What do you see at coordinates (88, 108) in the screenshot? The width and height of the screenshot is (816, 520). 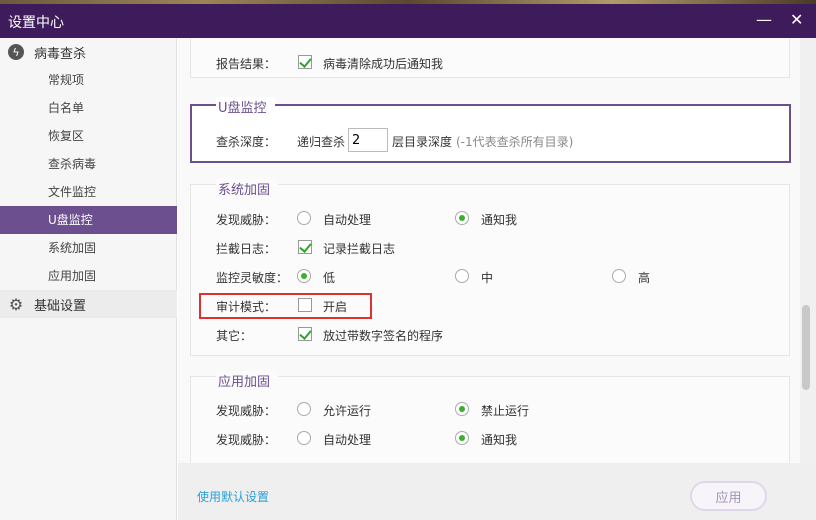 I see `sidebar-item-whitelist: 白名单` at bounding box center [88, 108].